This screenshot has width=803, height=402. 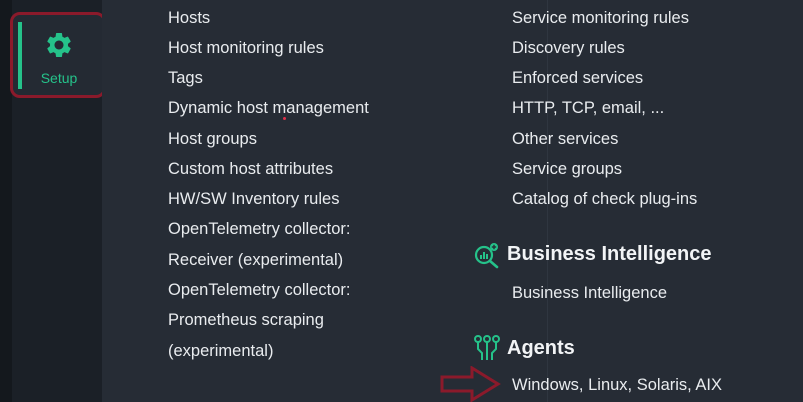 I want to click on menu-link-service-groups: Service groups, so click(x=567, y=169).